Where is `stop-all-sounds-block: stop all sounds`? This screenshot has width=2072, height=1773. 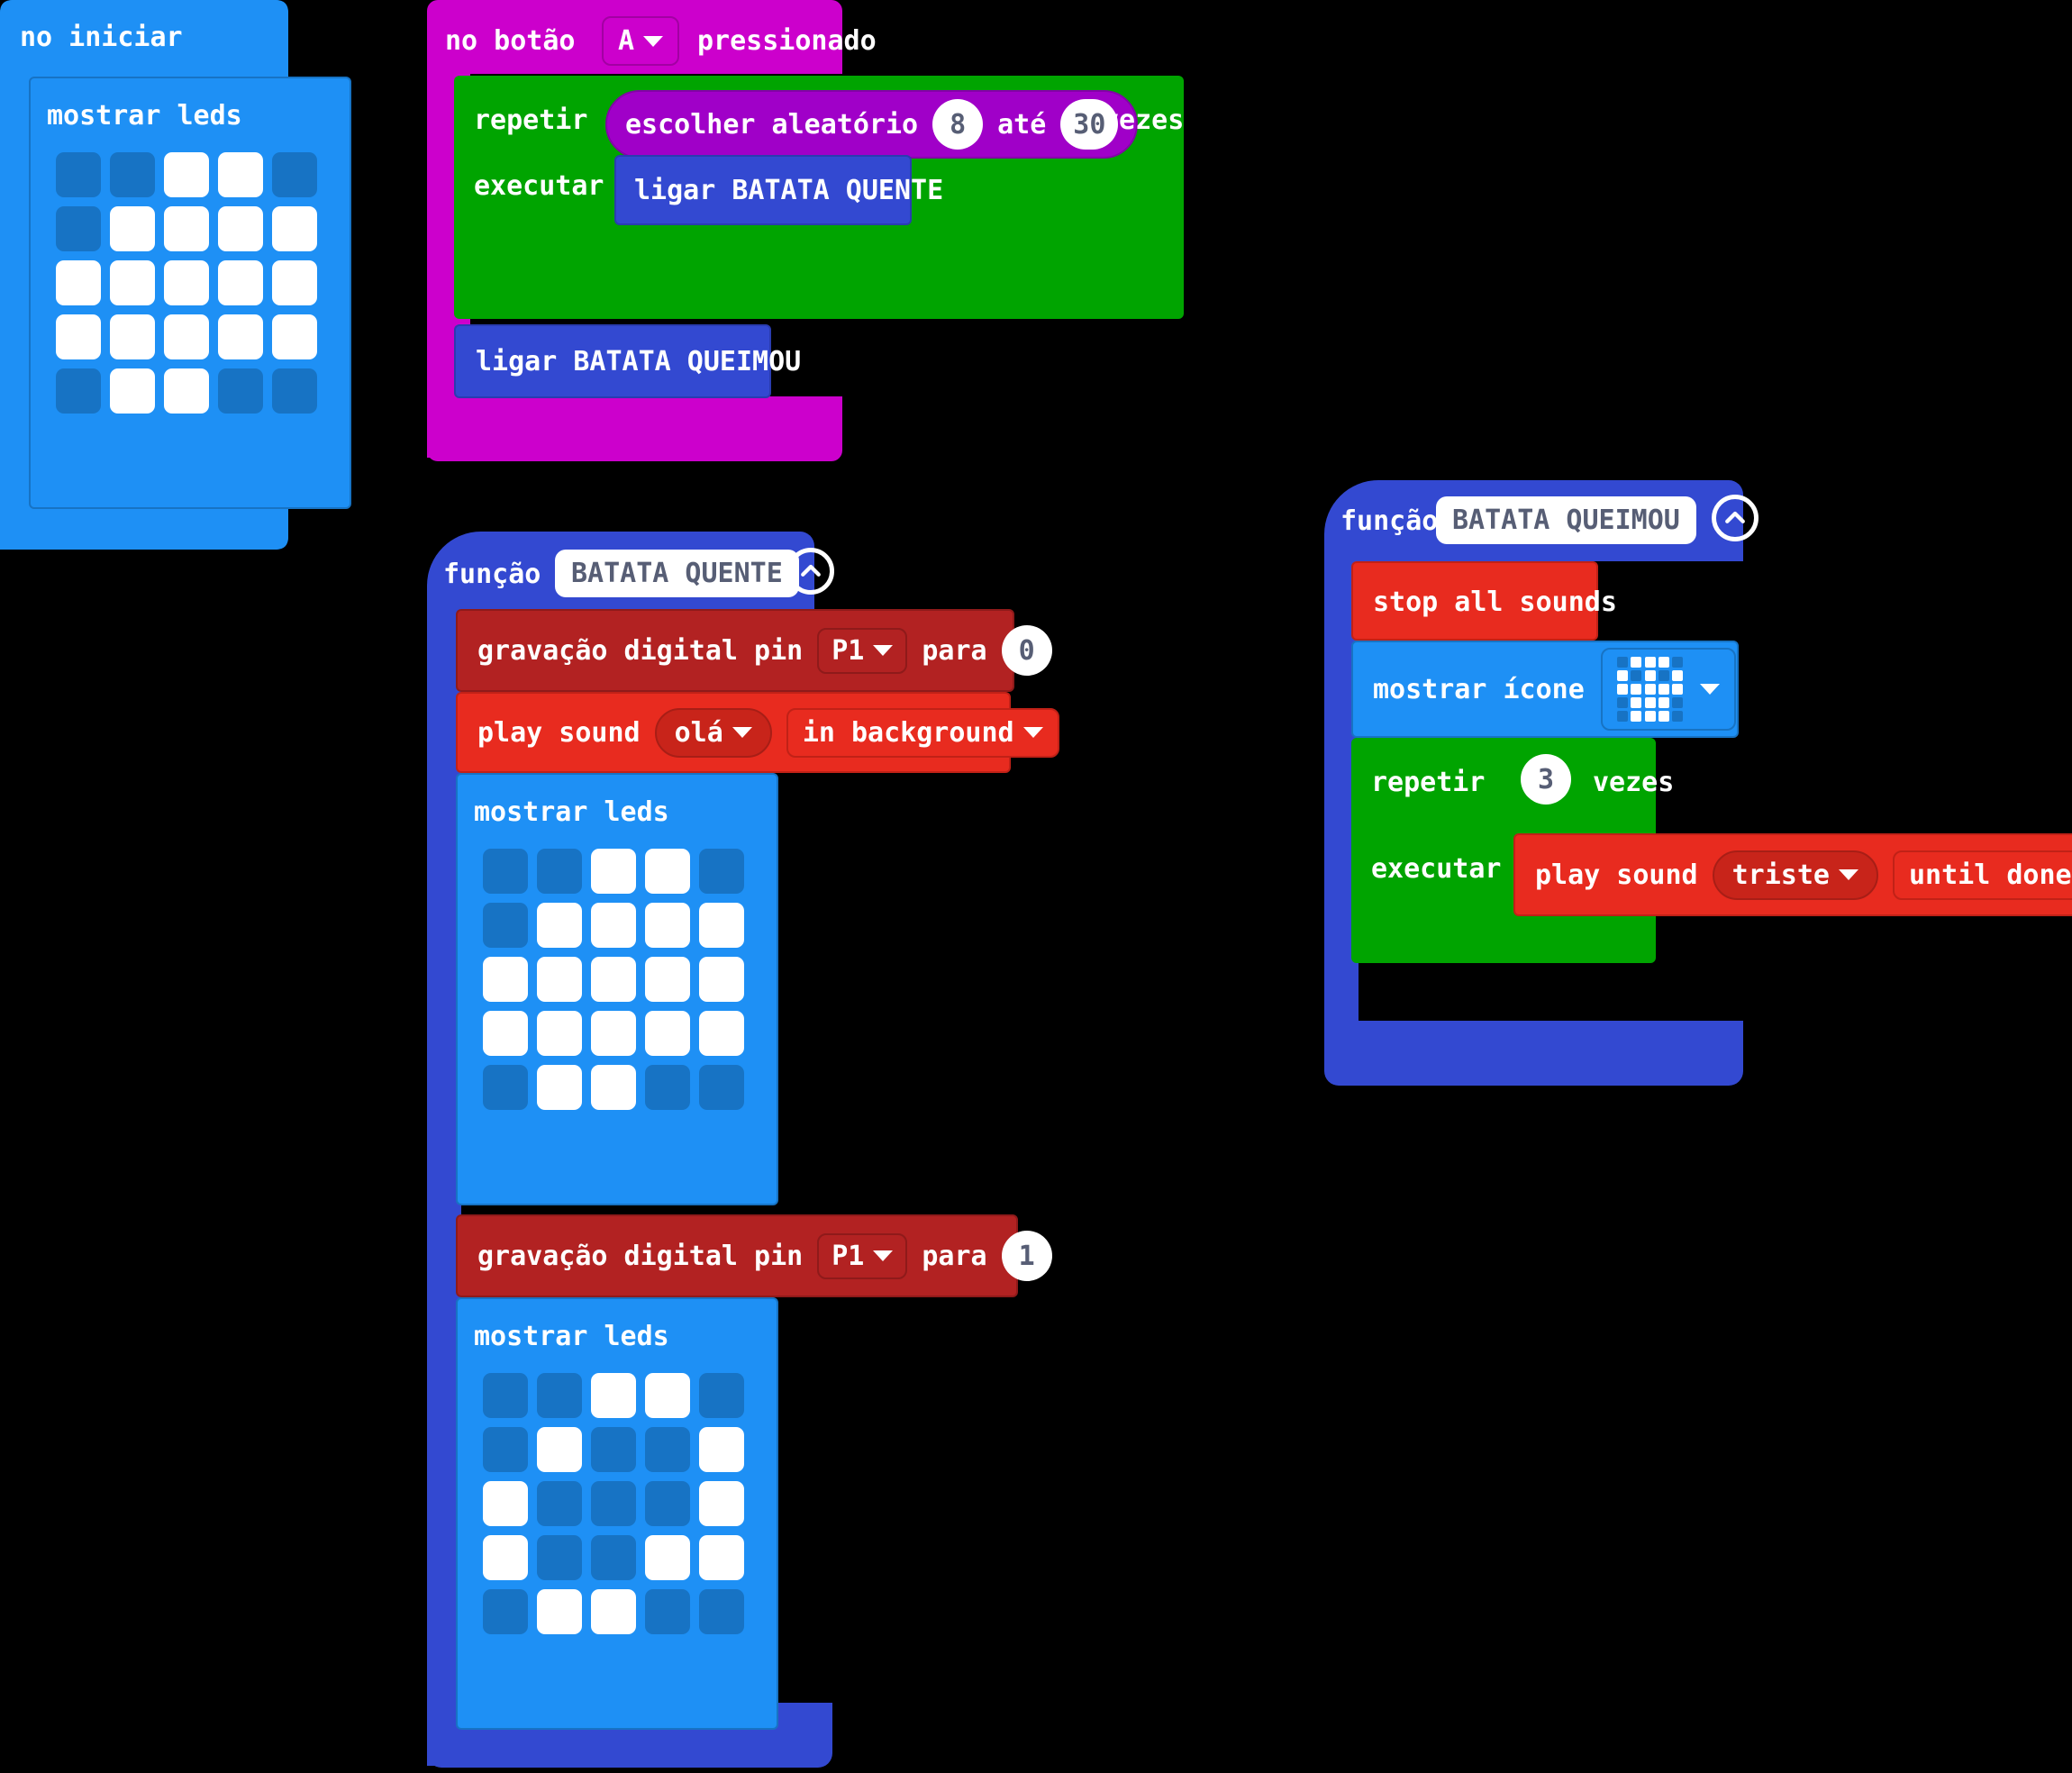 stop-all-sounds-block: stop all sounds is located at coordinates (1484, 601).